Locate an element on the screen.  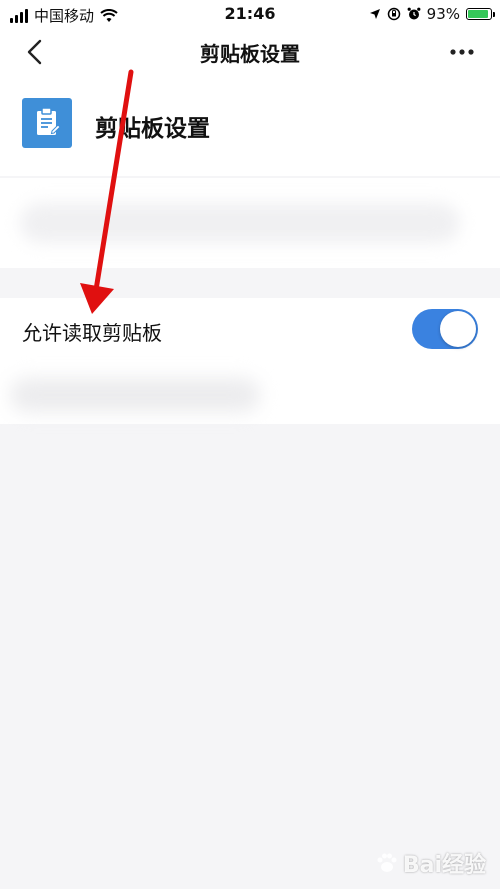
battery-fill is located at coordinates (478, 14).